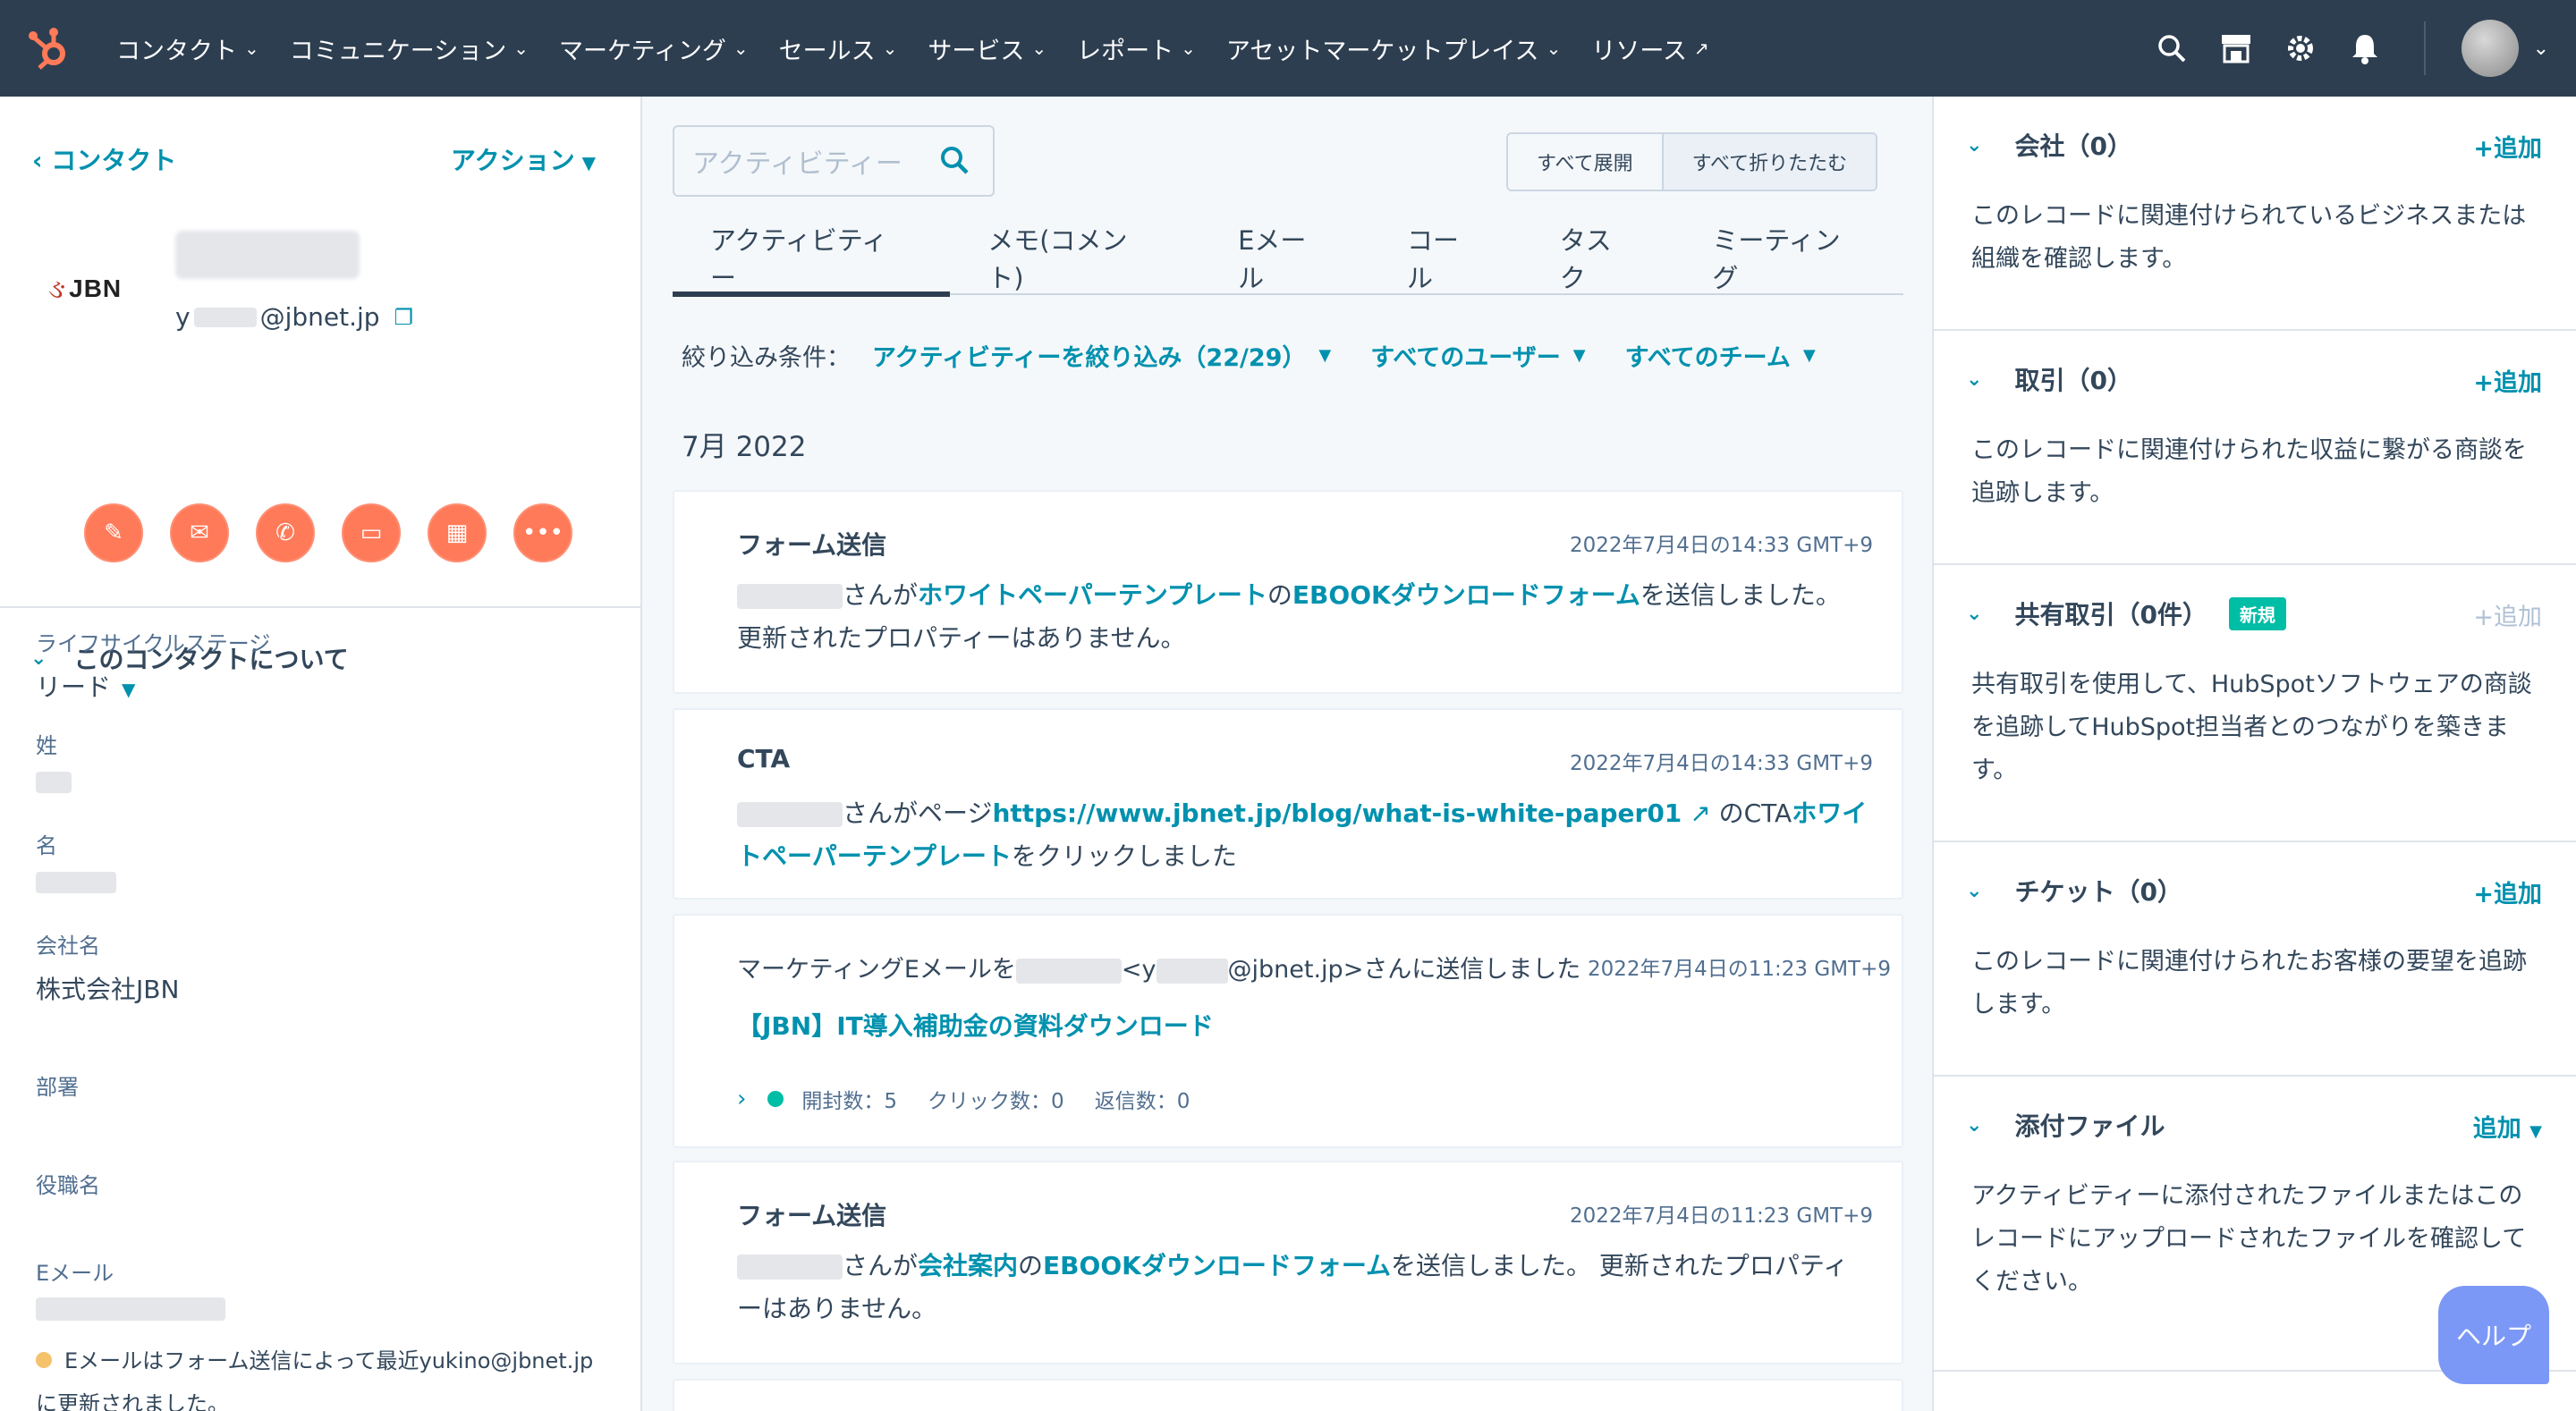  I want to click on nav-contacts: コンタクト ⌄, so click(187, 49).